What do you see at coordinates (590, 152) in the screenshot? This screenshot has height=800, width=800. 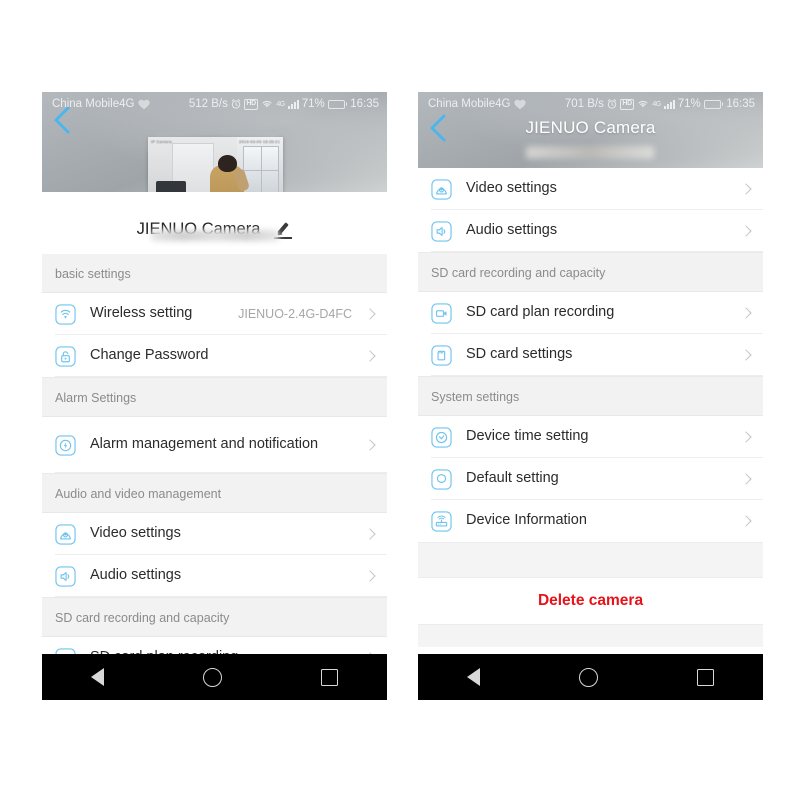 I see `device-id-redacted-right` at bounding box center [590, 152].